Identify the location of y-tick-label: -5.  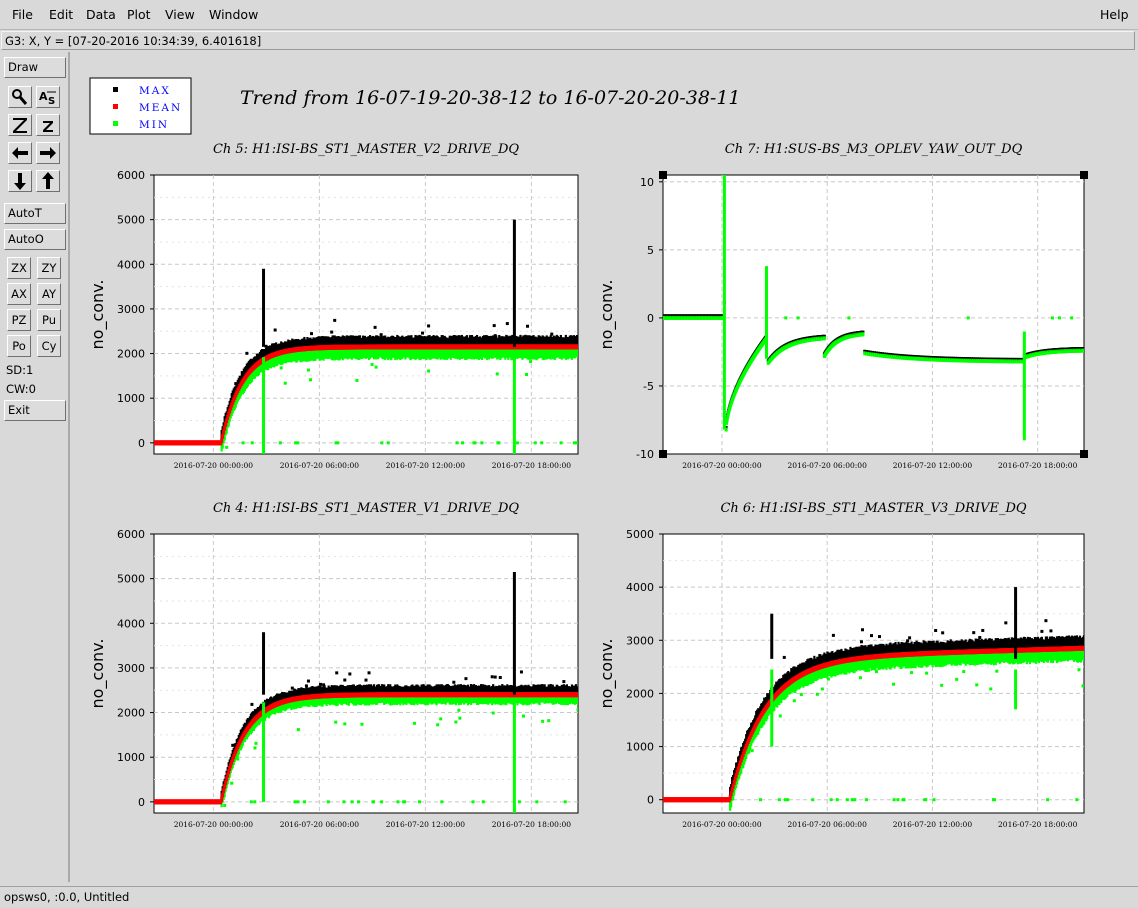
(648, 386).